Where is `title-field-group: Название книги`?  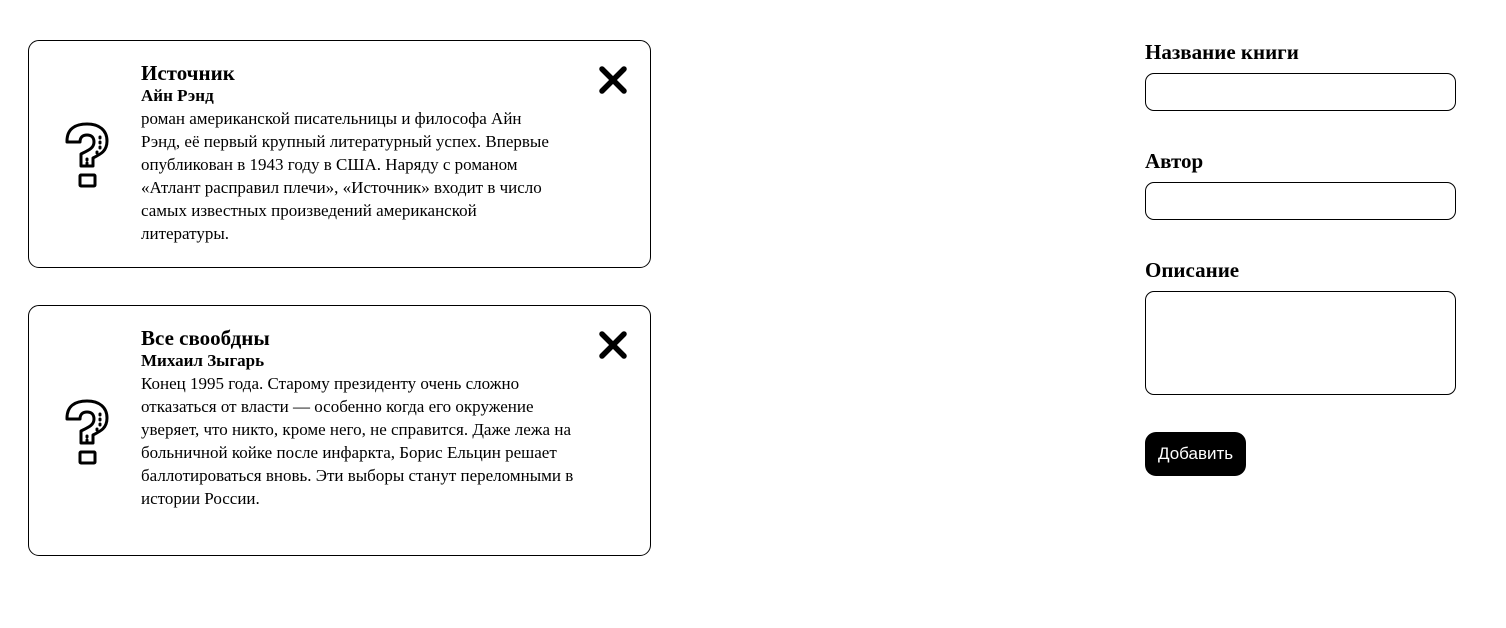 title-field-group: Название книги is located at coordinates (1300, 75).